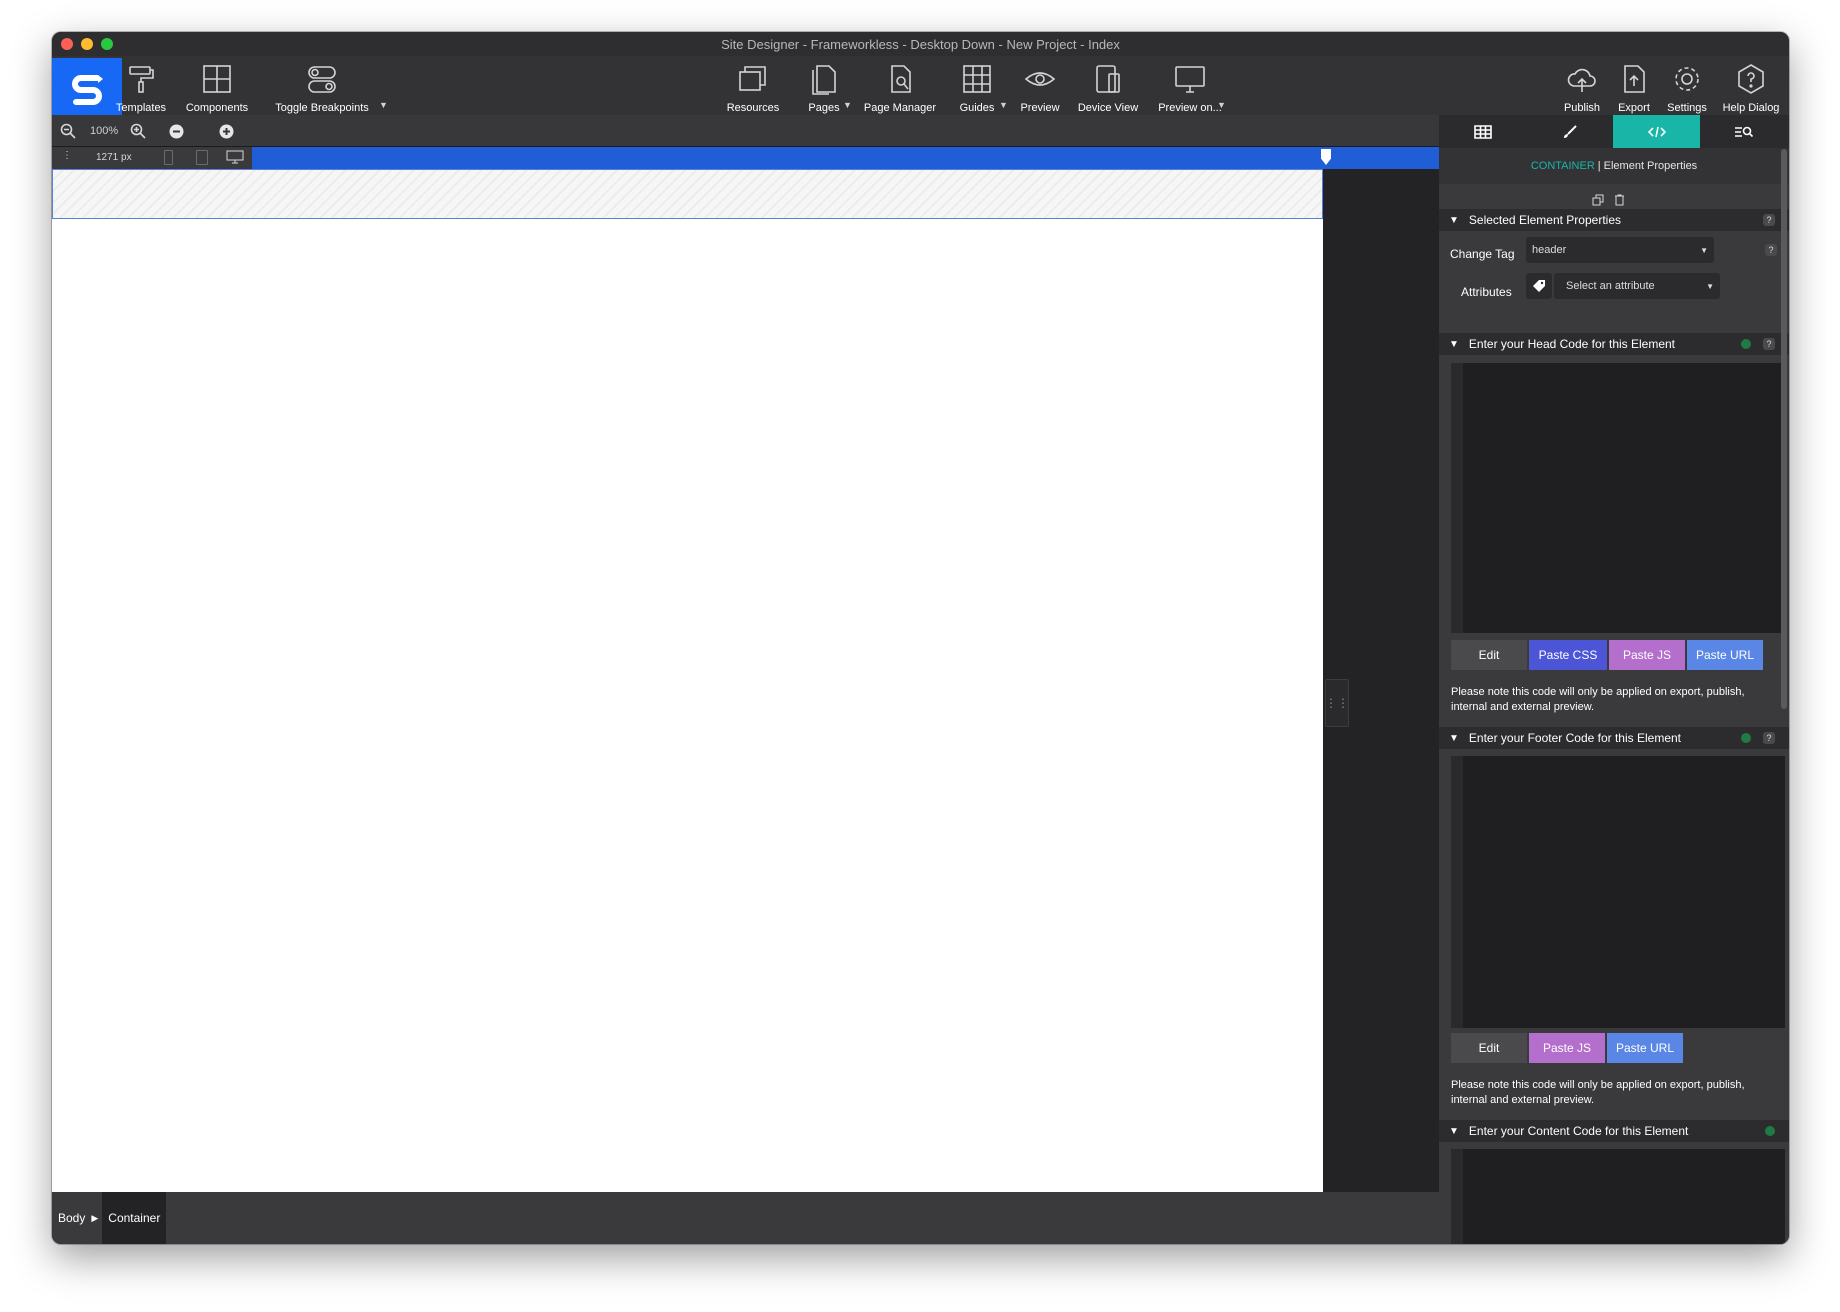 This screenshot has height=1312, width=1840. I want to click on plus-circle-icon, so click(226, 131).